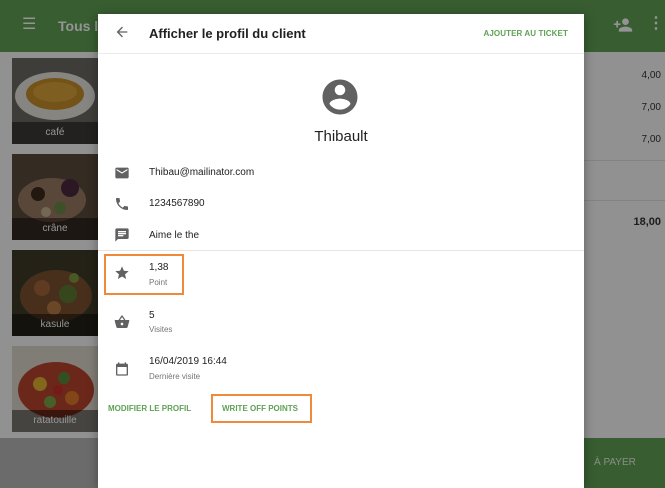 The image size is (665, 488). I want to click on account-circle-icon, so click(340, 97).